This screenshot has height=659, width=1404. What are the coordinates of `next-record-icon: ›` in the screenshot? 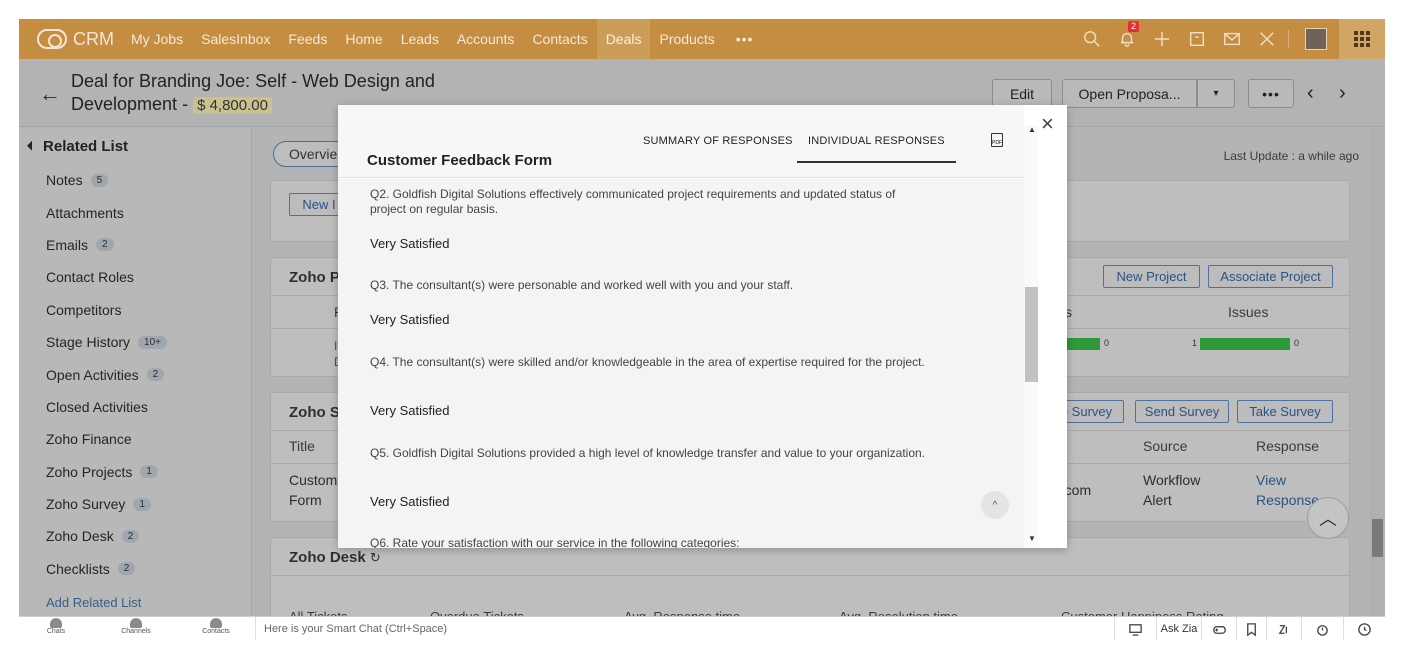 It's located at (1342, 93).